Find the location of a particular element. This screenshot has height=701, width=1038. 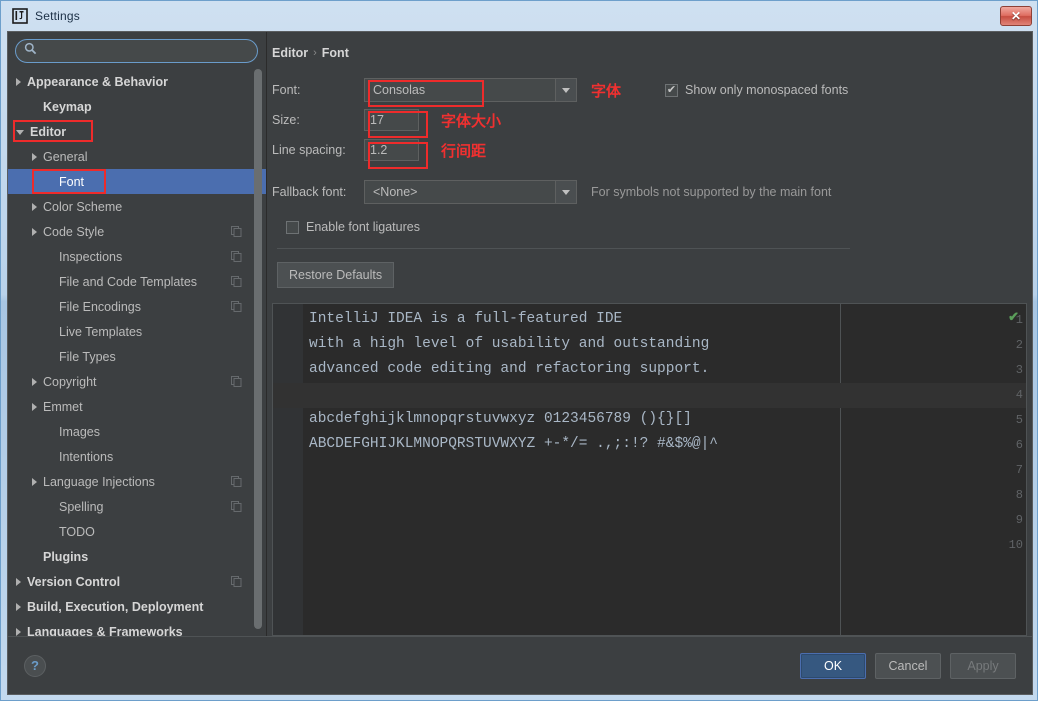

sidebar-item-color-scheme: Color Scheme is located at coordinates (137, 206).